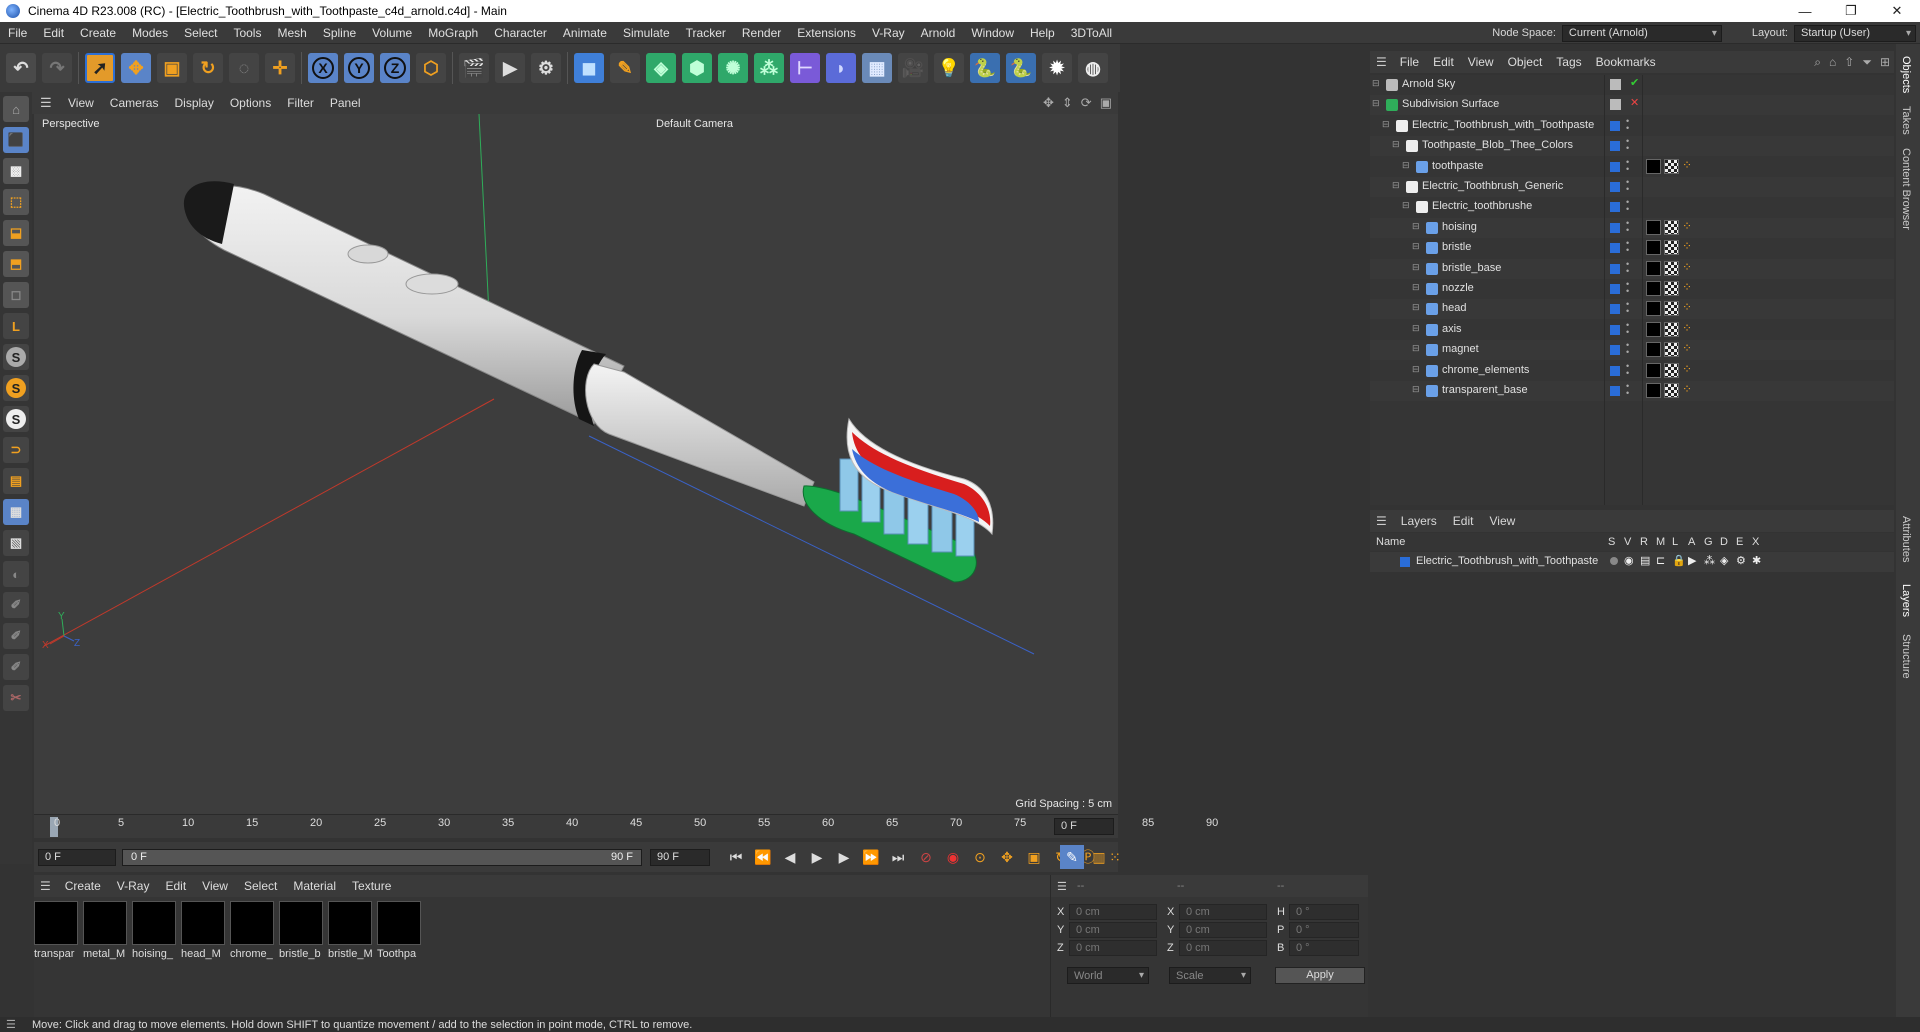 The height and width of the screenshot is (1032, 1920). Describe the element at coordinates (1113, 948) in the screenshot. I see `position-z-field: 0 cm` at that location.